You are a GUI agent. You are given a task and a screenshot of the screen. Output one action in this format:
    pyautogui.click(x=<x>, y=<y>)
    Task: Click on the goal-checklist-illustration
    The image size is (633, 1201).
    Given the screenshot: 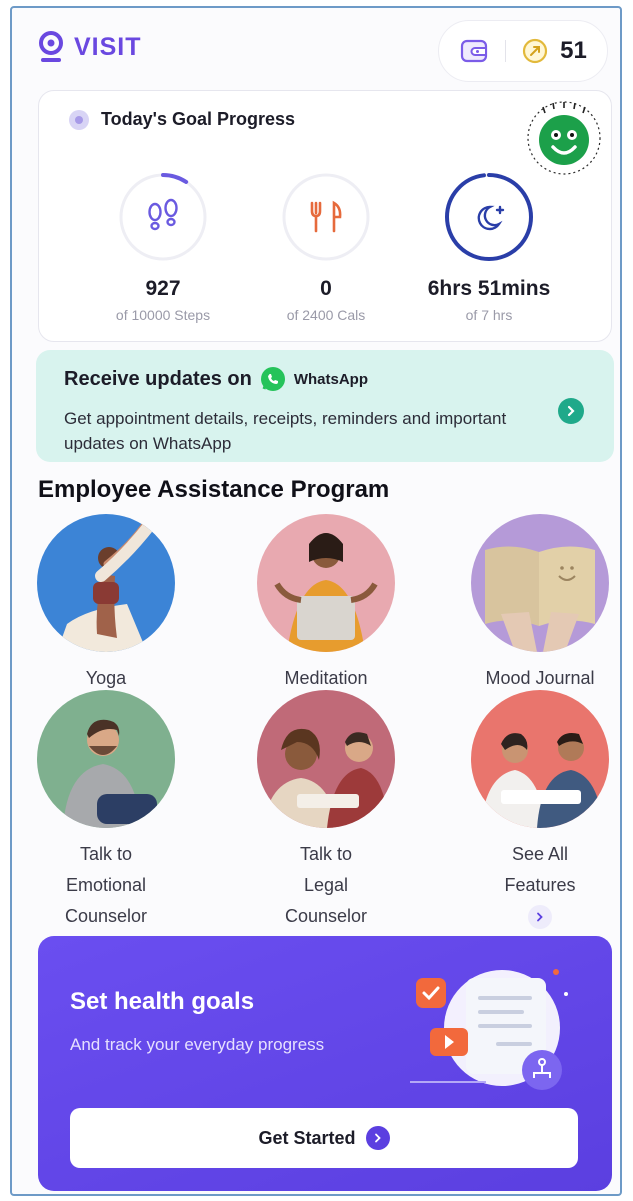 What is the action you would take?
    pyautogui.click(x=489, y=1029)
    